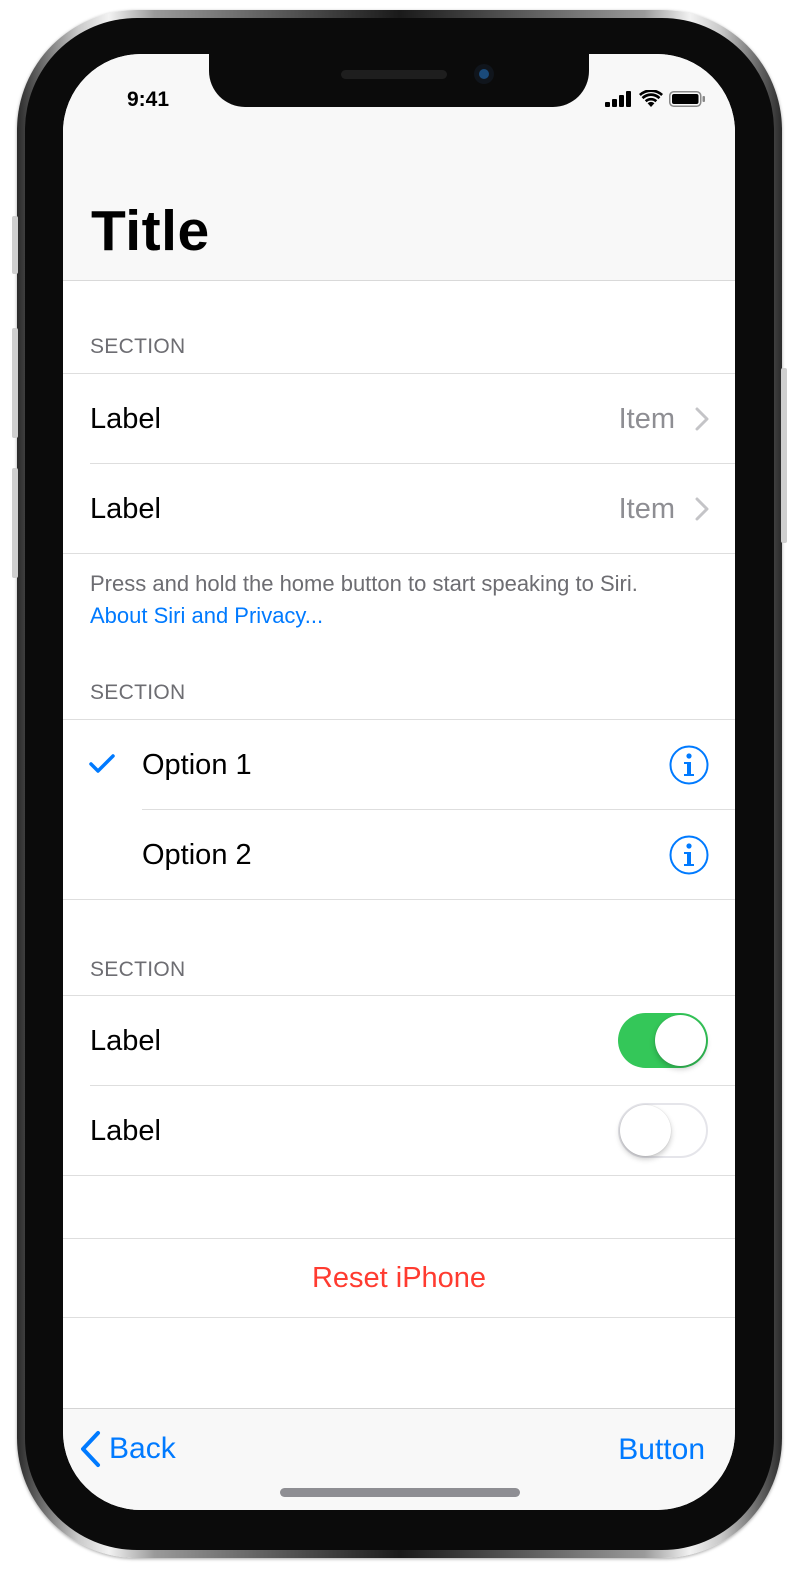 The width and height of the screenshot is (800, 1575). I want to click on wifi-icon, so click(651, 98).